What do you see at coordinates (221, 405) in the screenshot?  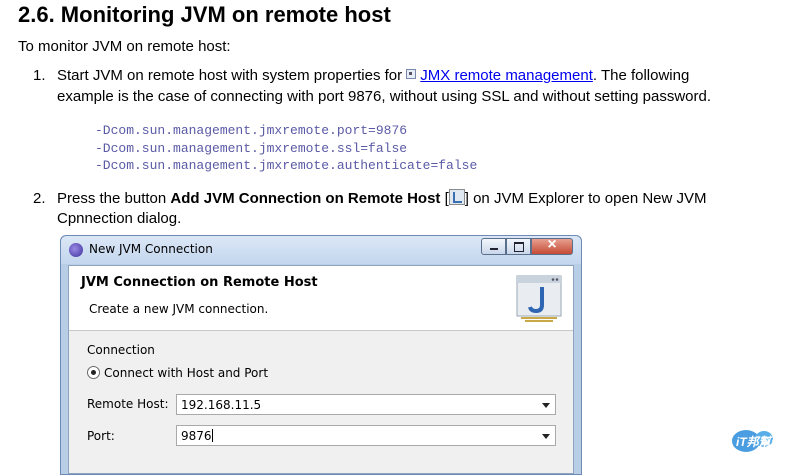 I see `remote-host-value: 192.168.11.5` at bounding box center [221, 405].